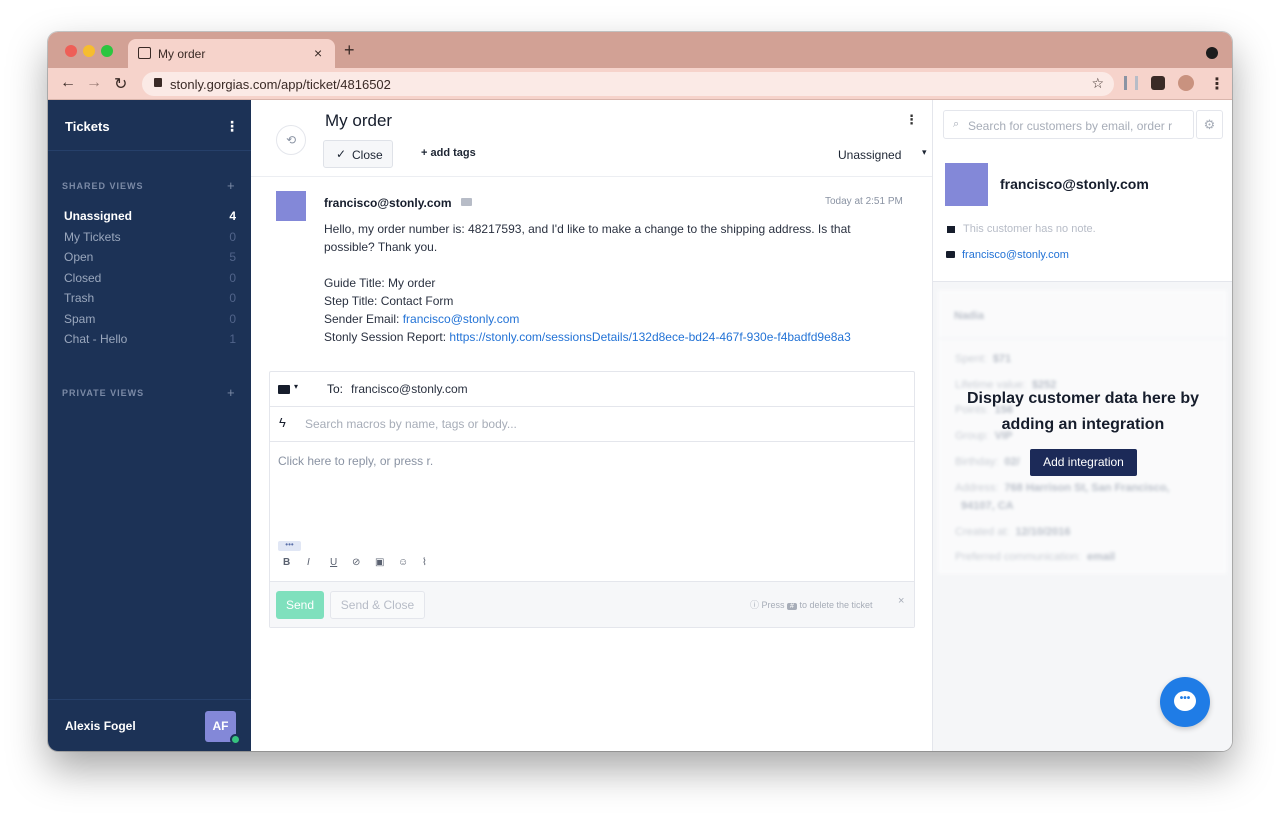 This screenshot has width=1280, height=815. I want to click on underline-icon: U, so click(333, 562).